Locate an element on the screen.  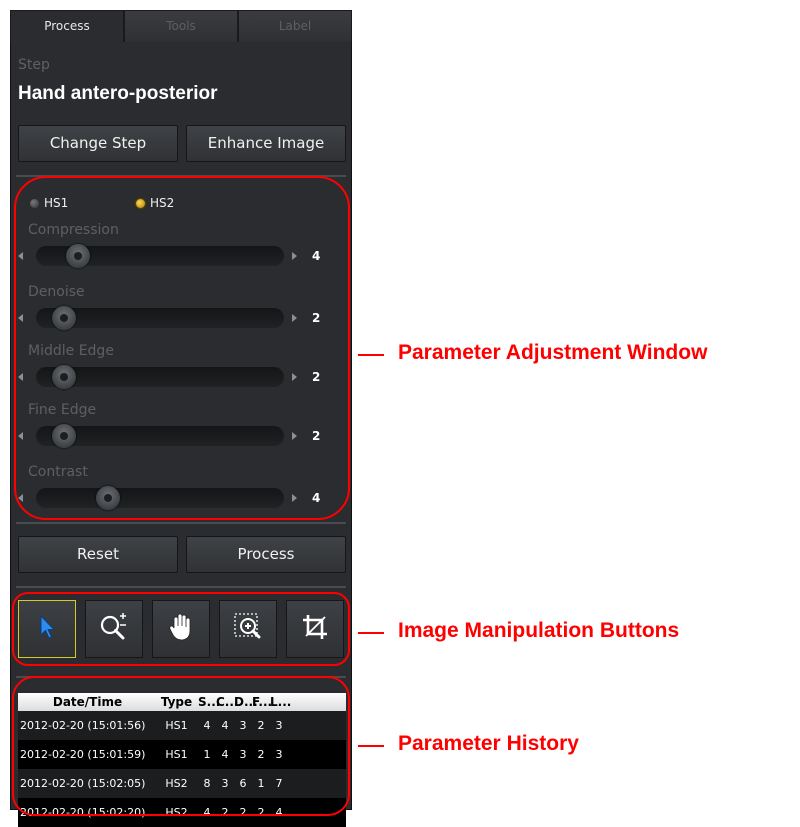
tab-process: Process is located at coordinates (67, 26).